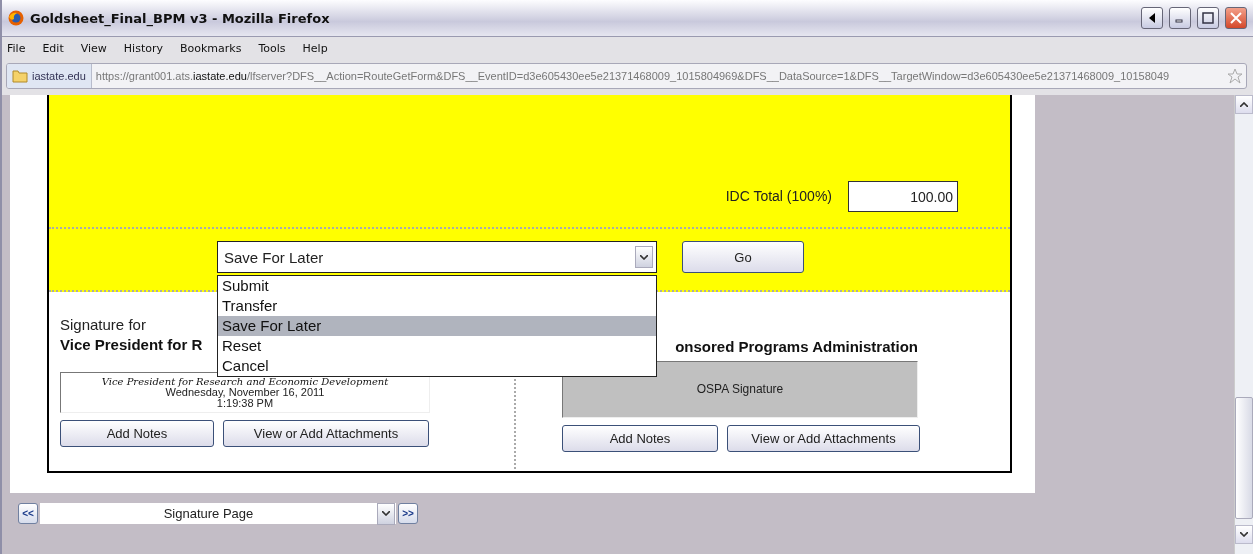 The width and height of the screenshot is (1253, 554). What do you see at coordinates (778, 196) in the screenshot?
I see `idc-total-label: IDC Total (100%)` at bounding box center [778, 196].